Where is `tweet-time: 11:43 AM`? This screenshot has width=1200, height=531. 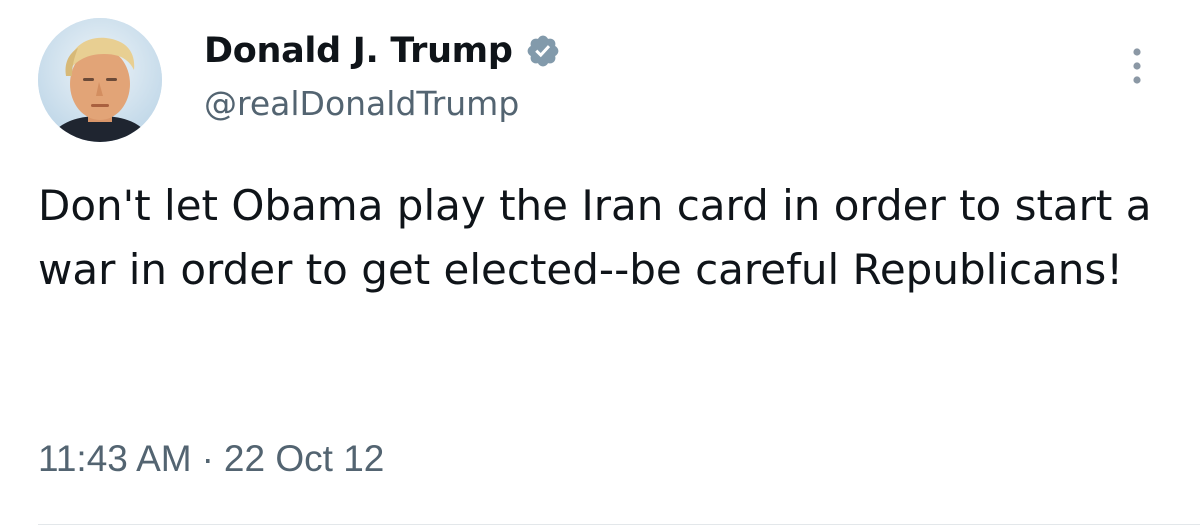 tweet-time: 11:43 AM is located at coordinates (115, 458).